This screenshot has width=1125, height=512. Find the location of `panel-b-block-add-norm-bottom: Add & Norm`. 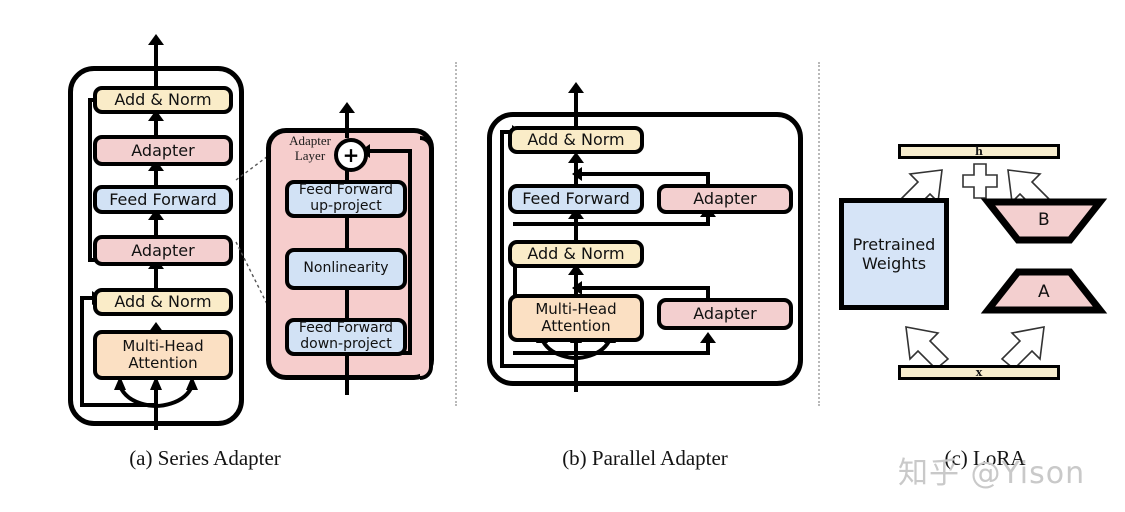

panel-b-block-add-norm-bottom: Add & Norm is located at coordinates (576, 254).